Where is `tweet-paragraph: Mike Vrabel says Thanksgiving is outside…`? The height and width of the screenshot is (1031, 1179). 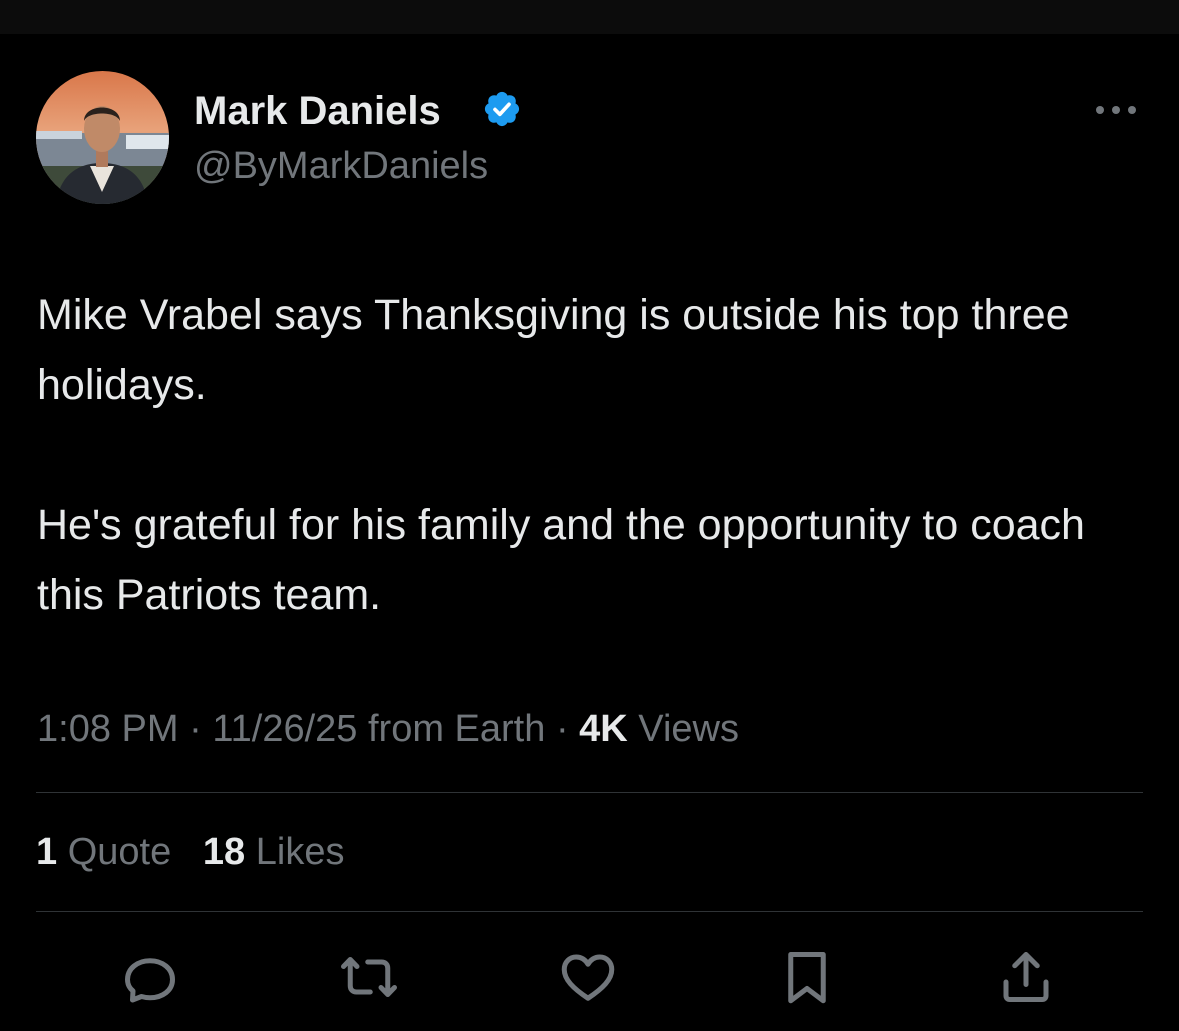 tweet-paragraph: Mike Vrabel says Thanksgiving is outside… is located at coordinates (553, 350).